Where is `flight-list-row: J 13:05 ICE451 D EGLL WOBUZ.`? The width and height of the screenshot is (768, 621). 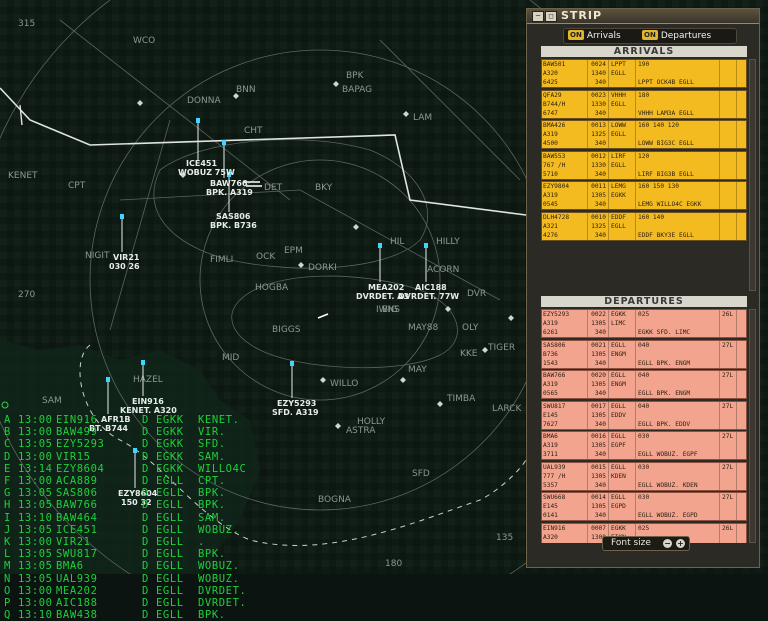 flight-list-row: J 13:05 ICE451 D EGLL WOBUZ. is located at coordinates (149, 530).